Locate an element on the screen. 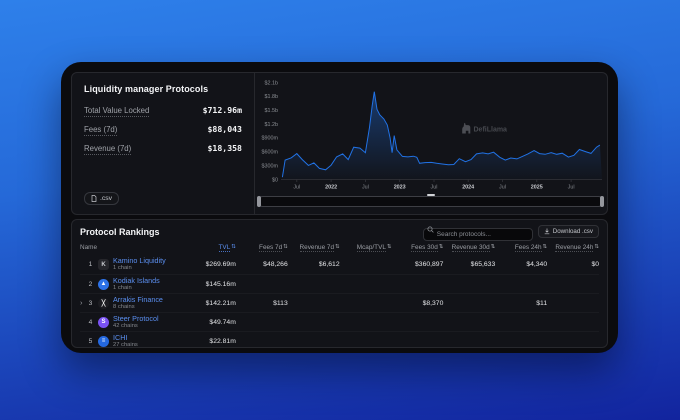  column-header-revenue-7d: Revenue 7d ⇅ is located at coordinates (314, 248).